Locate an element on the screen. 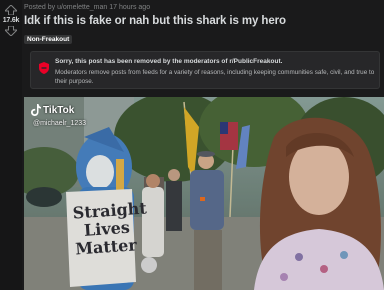 This screenshot has width=384, height=290. post-meta: Posted by u/omelette_man 17 hours ago is located at coordinates (87, 7).